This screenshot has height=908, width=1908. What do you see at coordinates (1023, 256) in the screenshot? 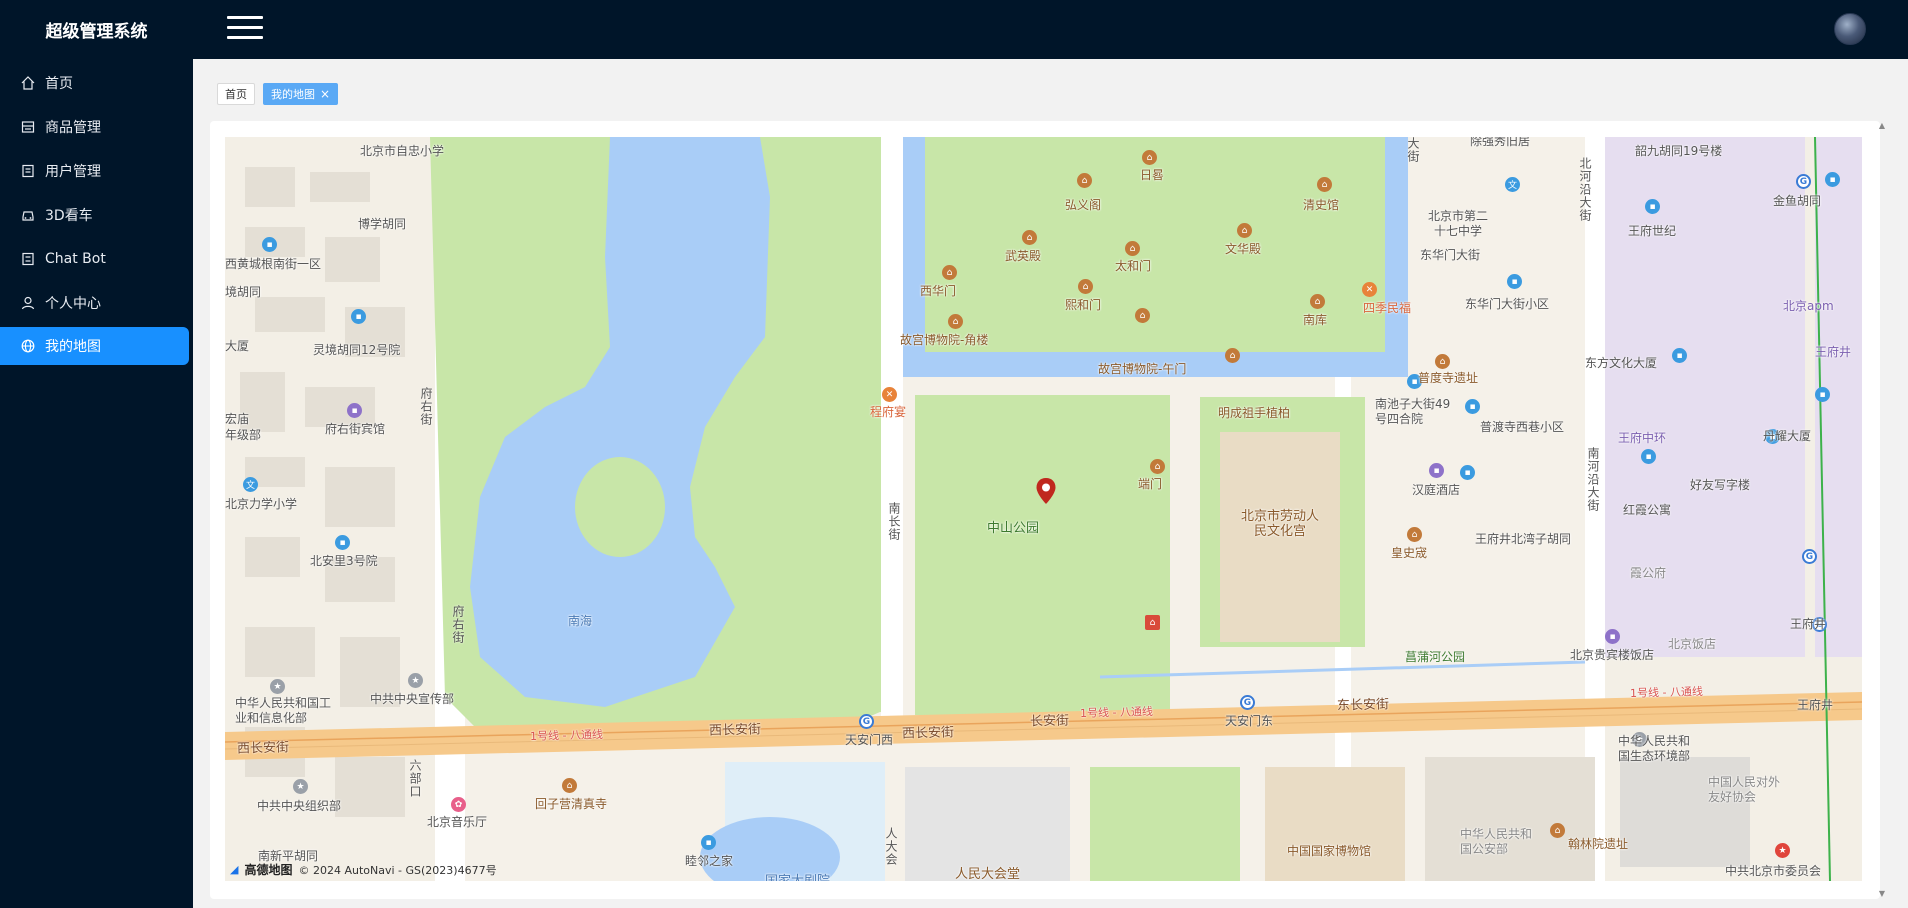
I see `map-label-wuyingdian: 武英殿` at bounding box center [1023, 256].